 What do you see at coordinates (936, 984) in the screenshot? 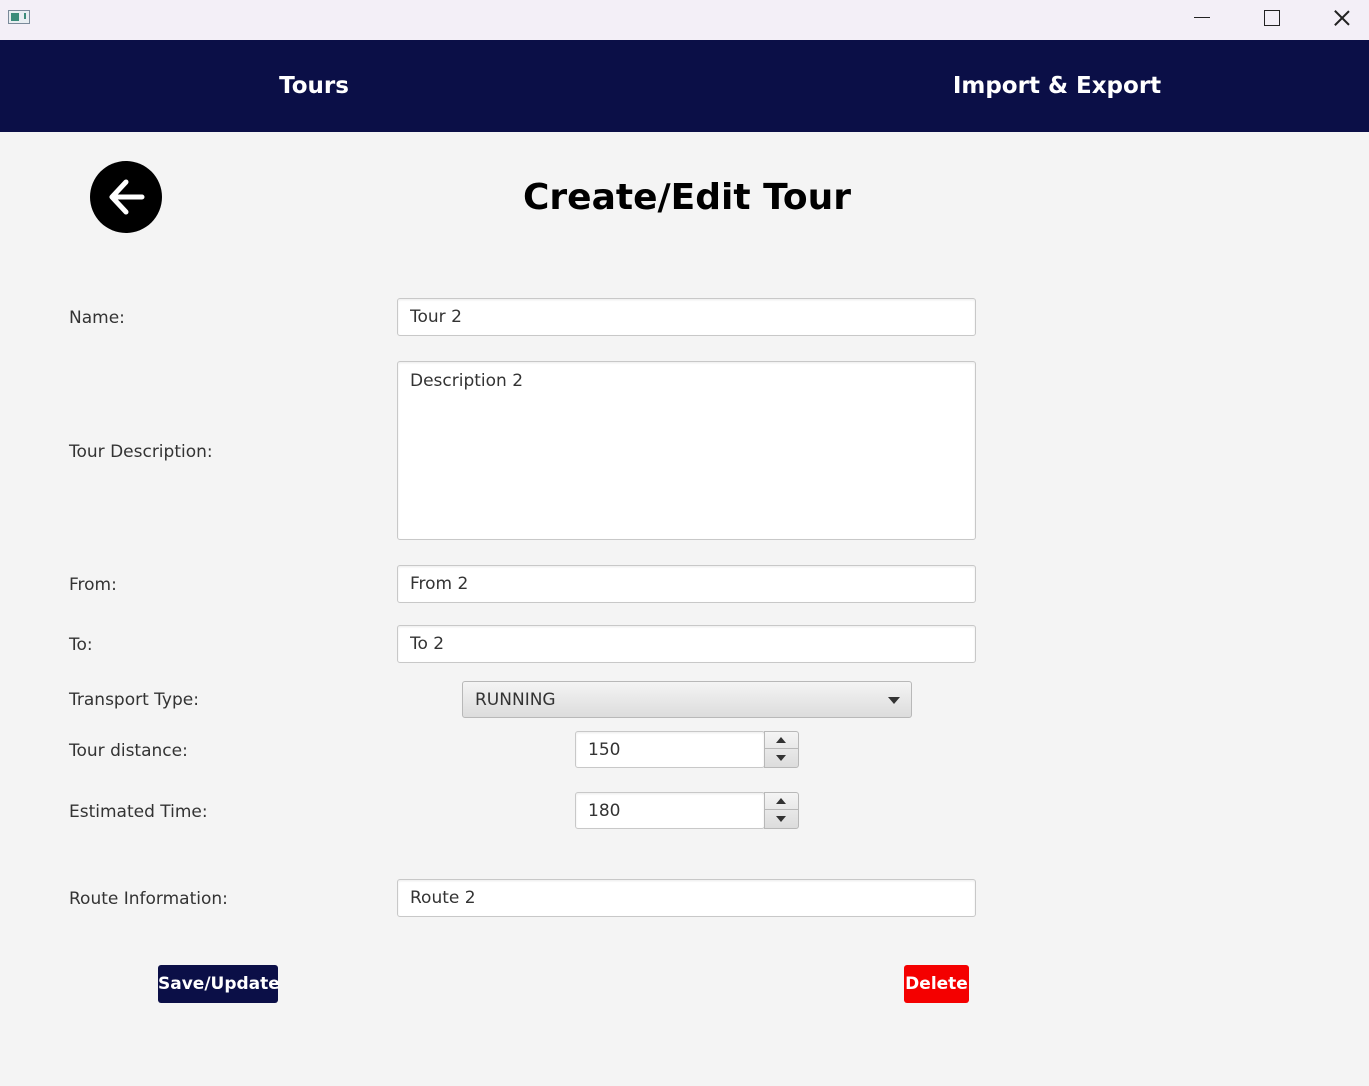
I see `delete-button: Delete` at bounding box center [936, 984].